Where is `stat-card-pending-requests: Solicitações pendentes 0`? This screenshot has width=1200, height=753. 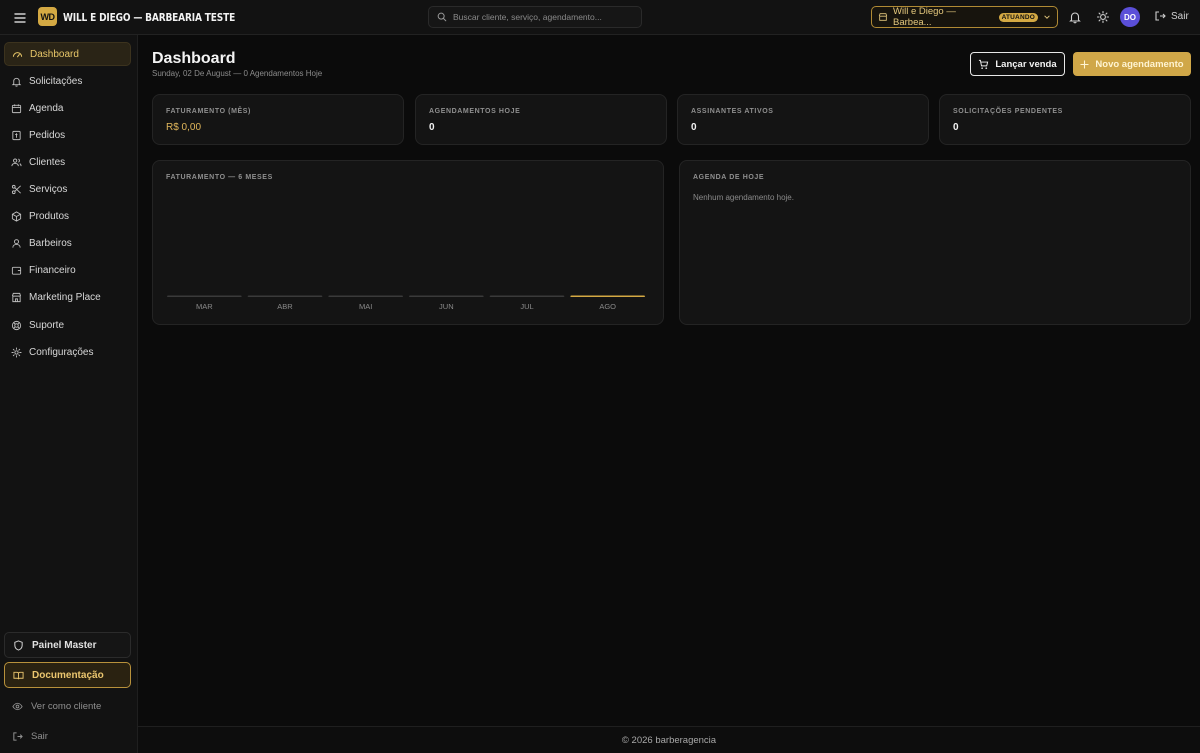
stat-card-pending-requests: Solicitações pendentes 0 is located at coordinates (1065, 119).